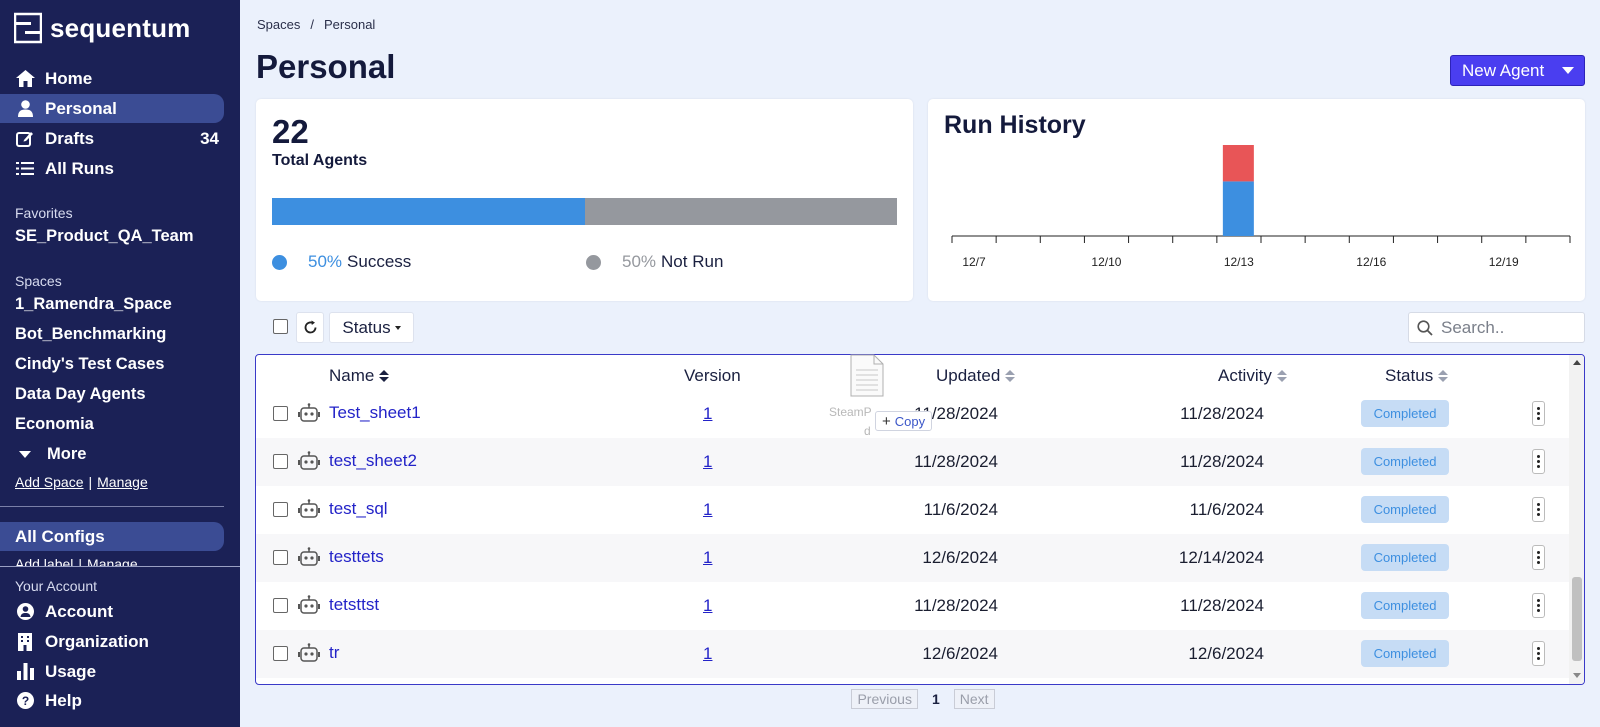  What do you see at coordinates (80, 394) in the screenshot?
I see `space-item: Data Day Agents` at bounding box center [80, 394].